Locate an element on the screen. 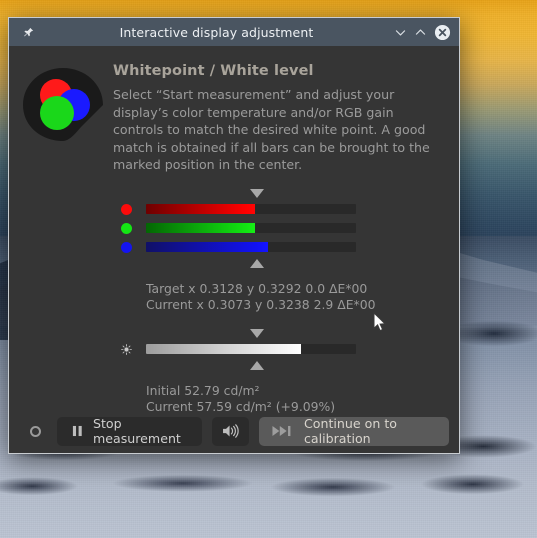 The image size is (537, 538). brightness-slider-group is located at coordinates (234, 349).